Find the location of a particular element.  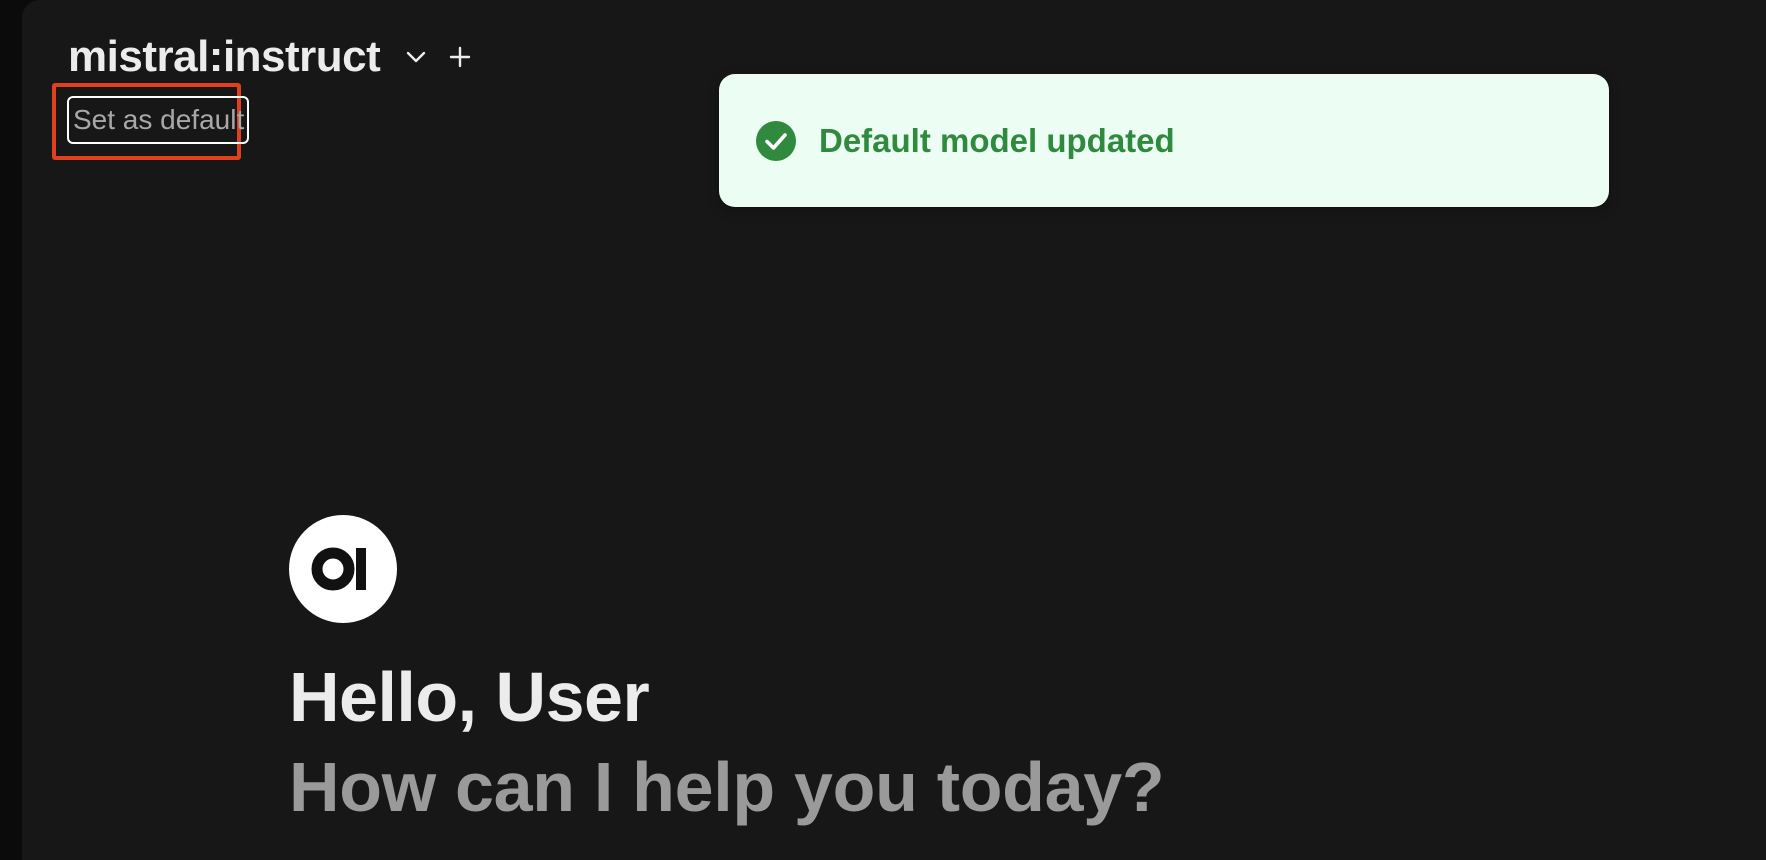

model-dropdown-button is located at coordinates (416, 57).